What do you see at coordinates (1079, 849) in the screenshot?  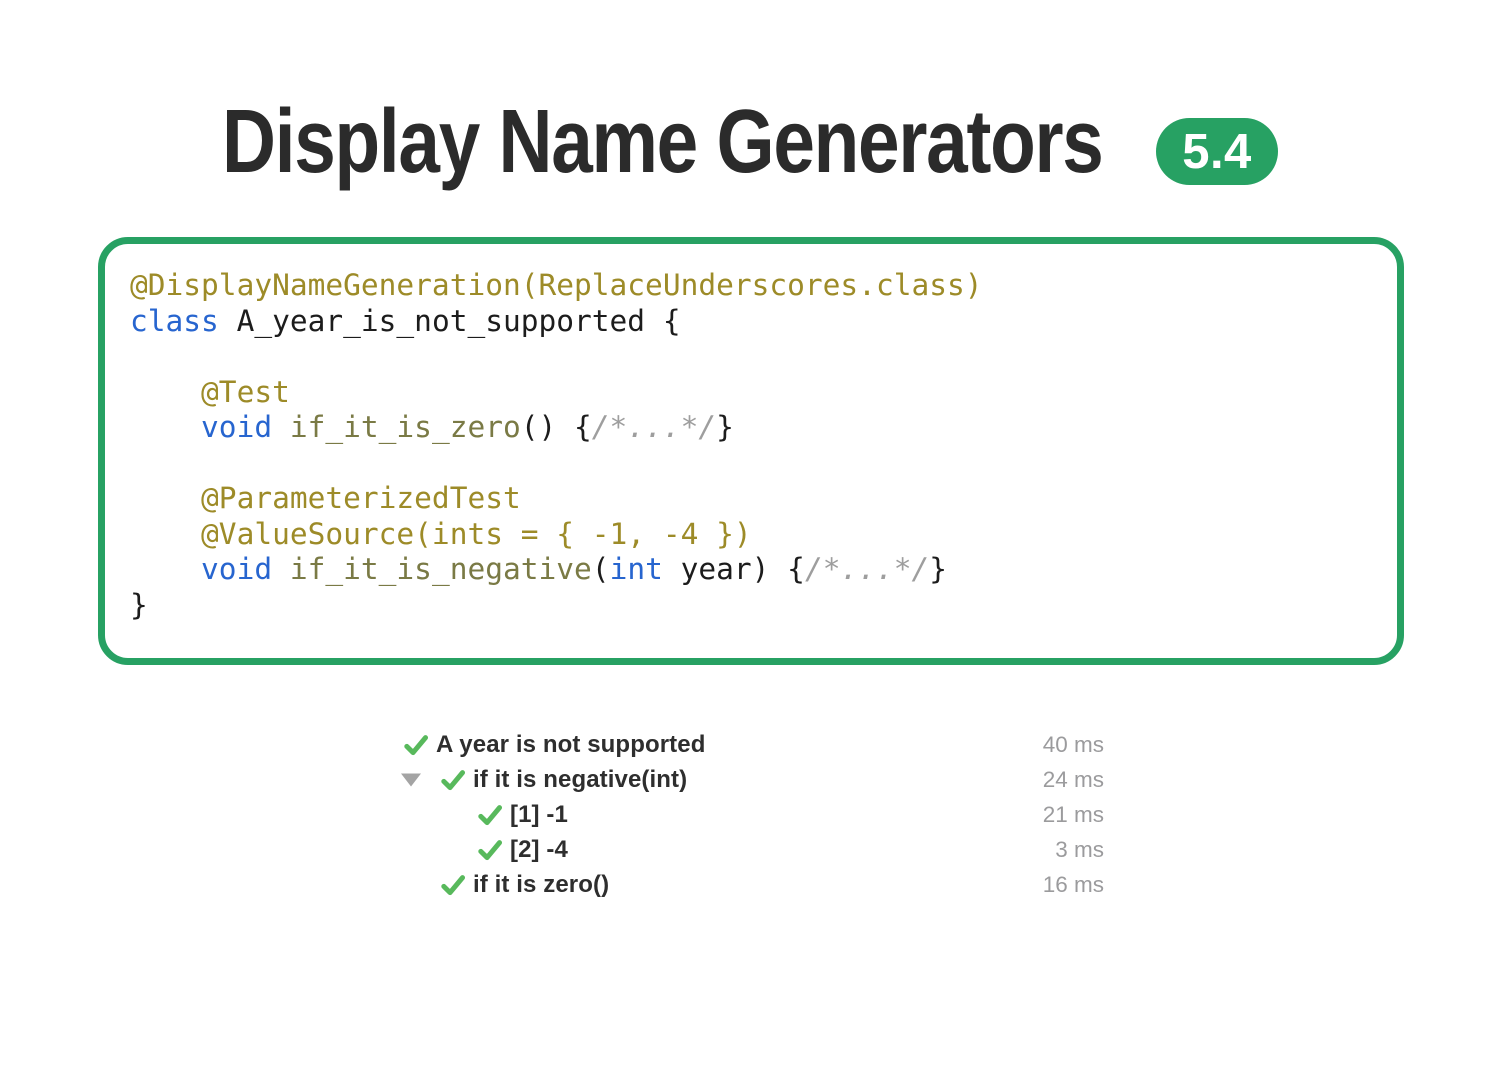 I see `test-duration: 3 ms` at bounding box center [1079, 849].